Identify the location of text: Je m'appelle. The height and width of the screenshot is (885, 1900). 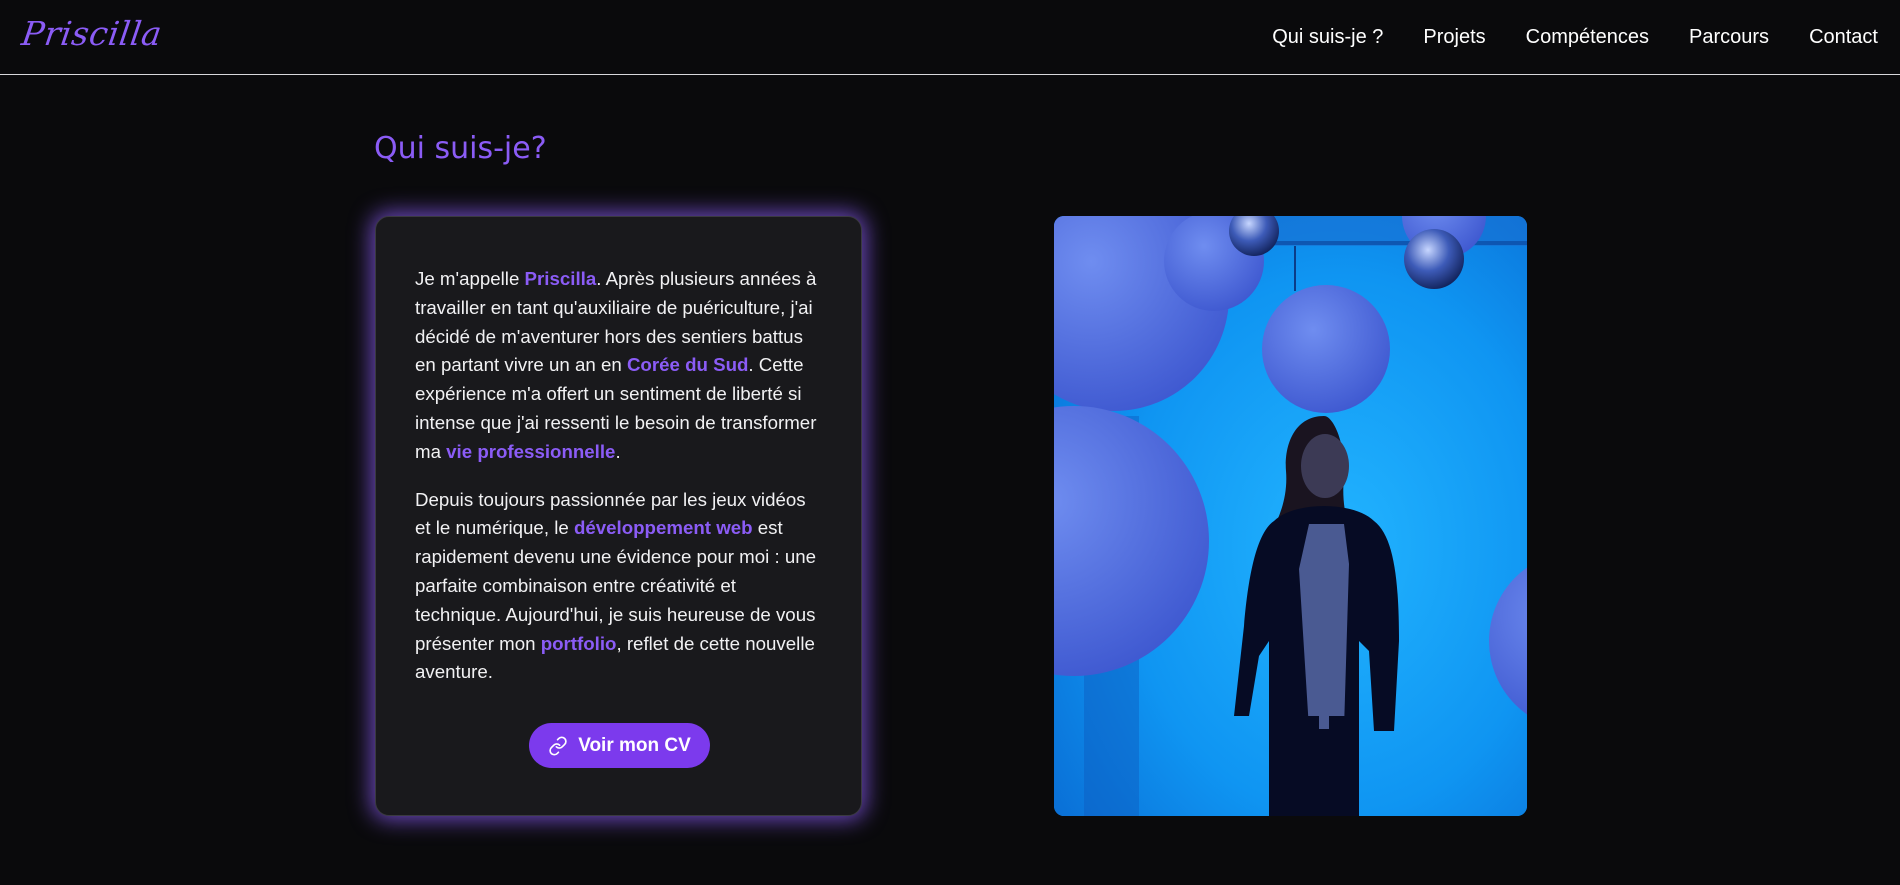
(470, 278).